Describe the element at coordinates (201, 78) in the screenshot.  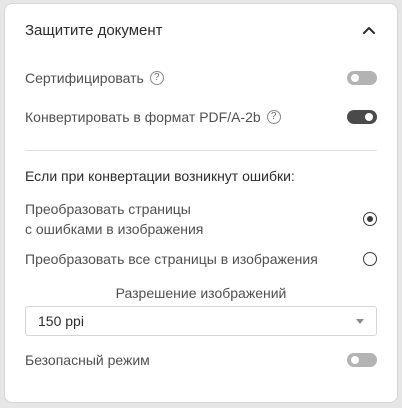
I see `certify-row: Сертифицировать ?` at that location.